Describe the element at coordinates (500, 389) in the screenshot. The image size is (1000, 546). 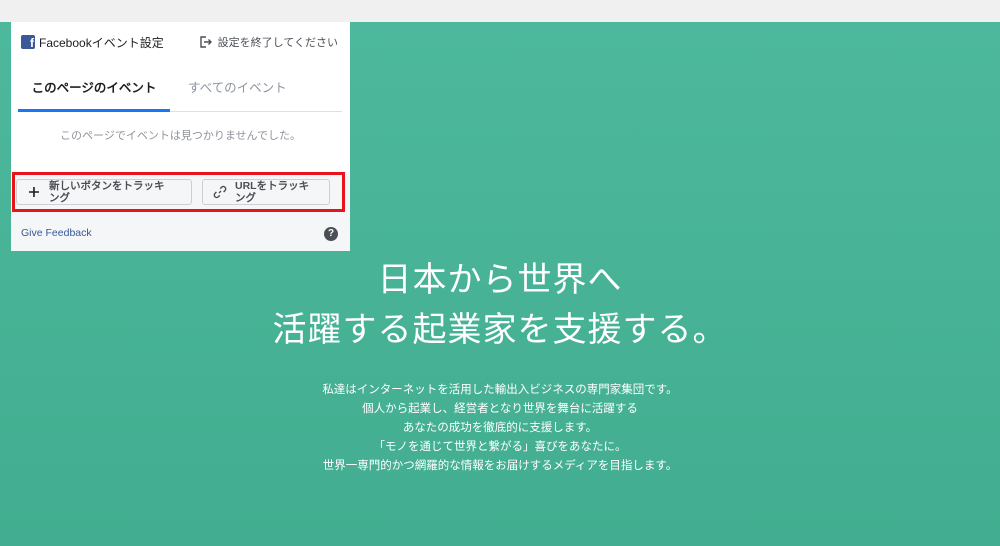
I see `hero-description-line: 私達はインターネットを活用した輸出入ビジネスの専門家集団です。` at that location.